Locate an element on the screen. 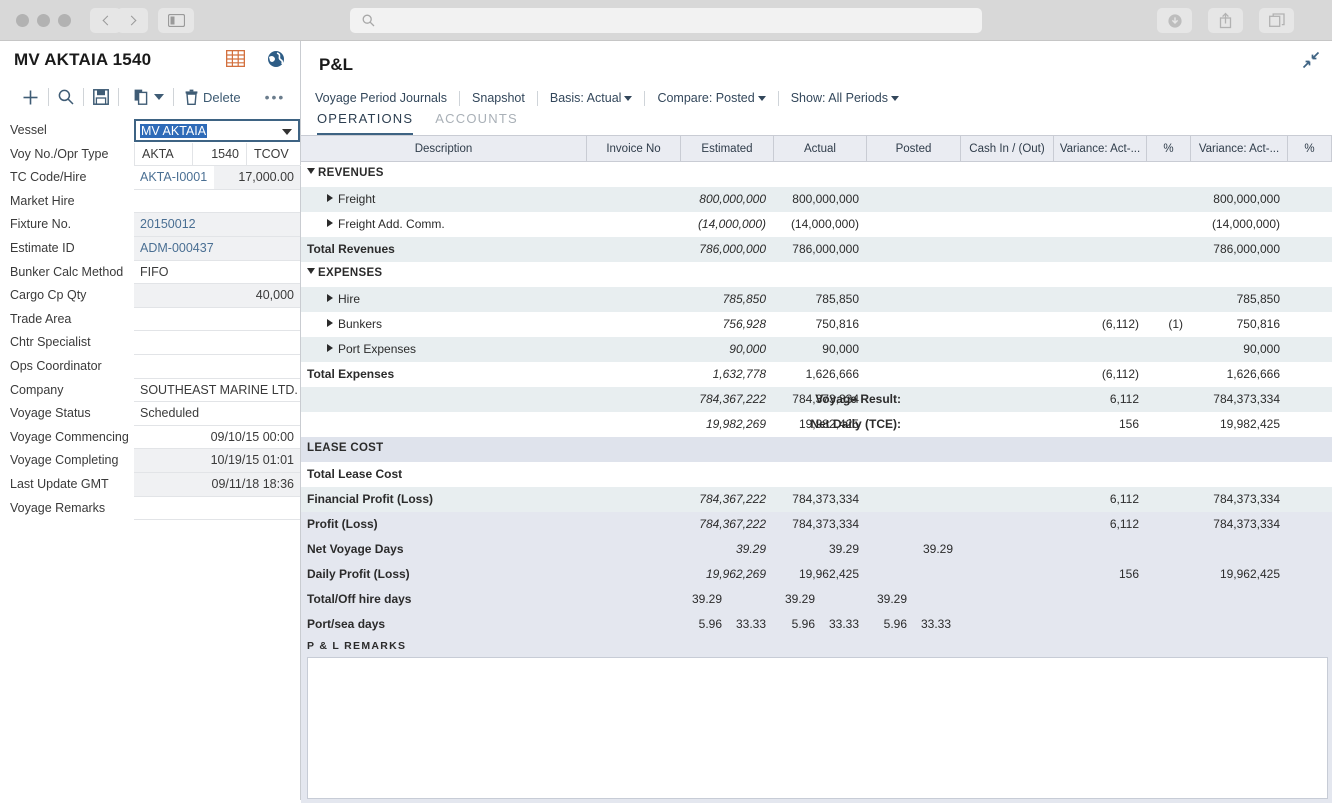 The height and width of the screenshot is (803, 1332). table-row: Total/Off hire days 39.29 39.29 39.29 is located at coordinates (816, 599).